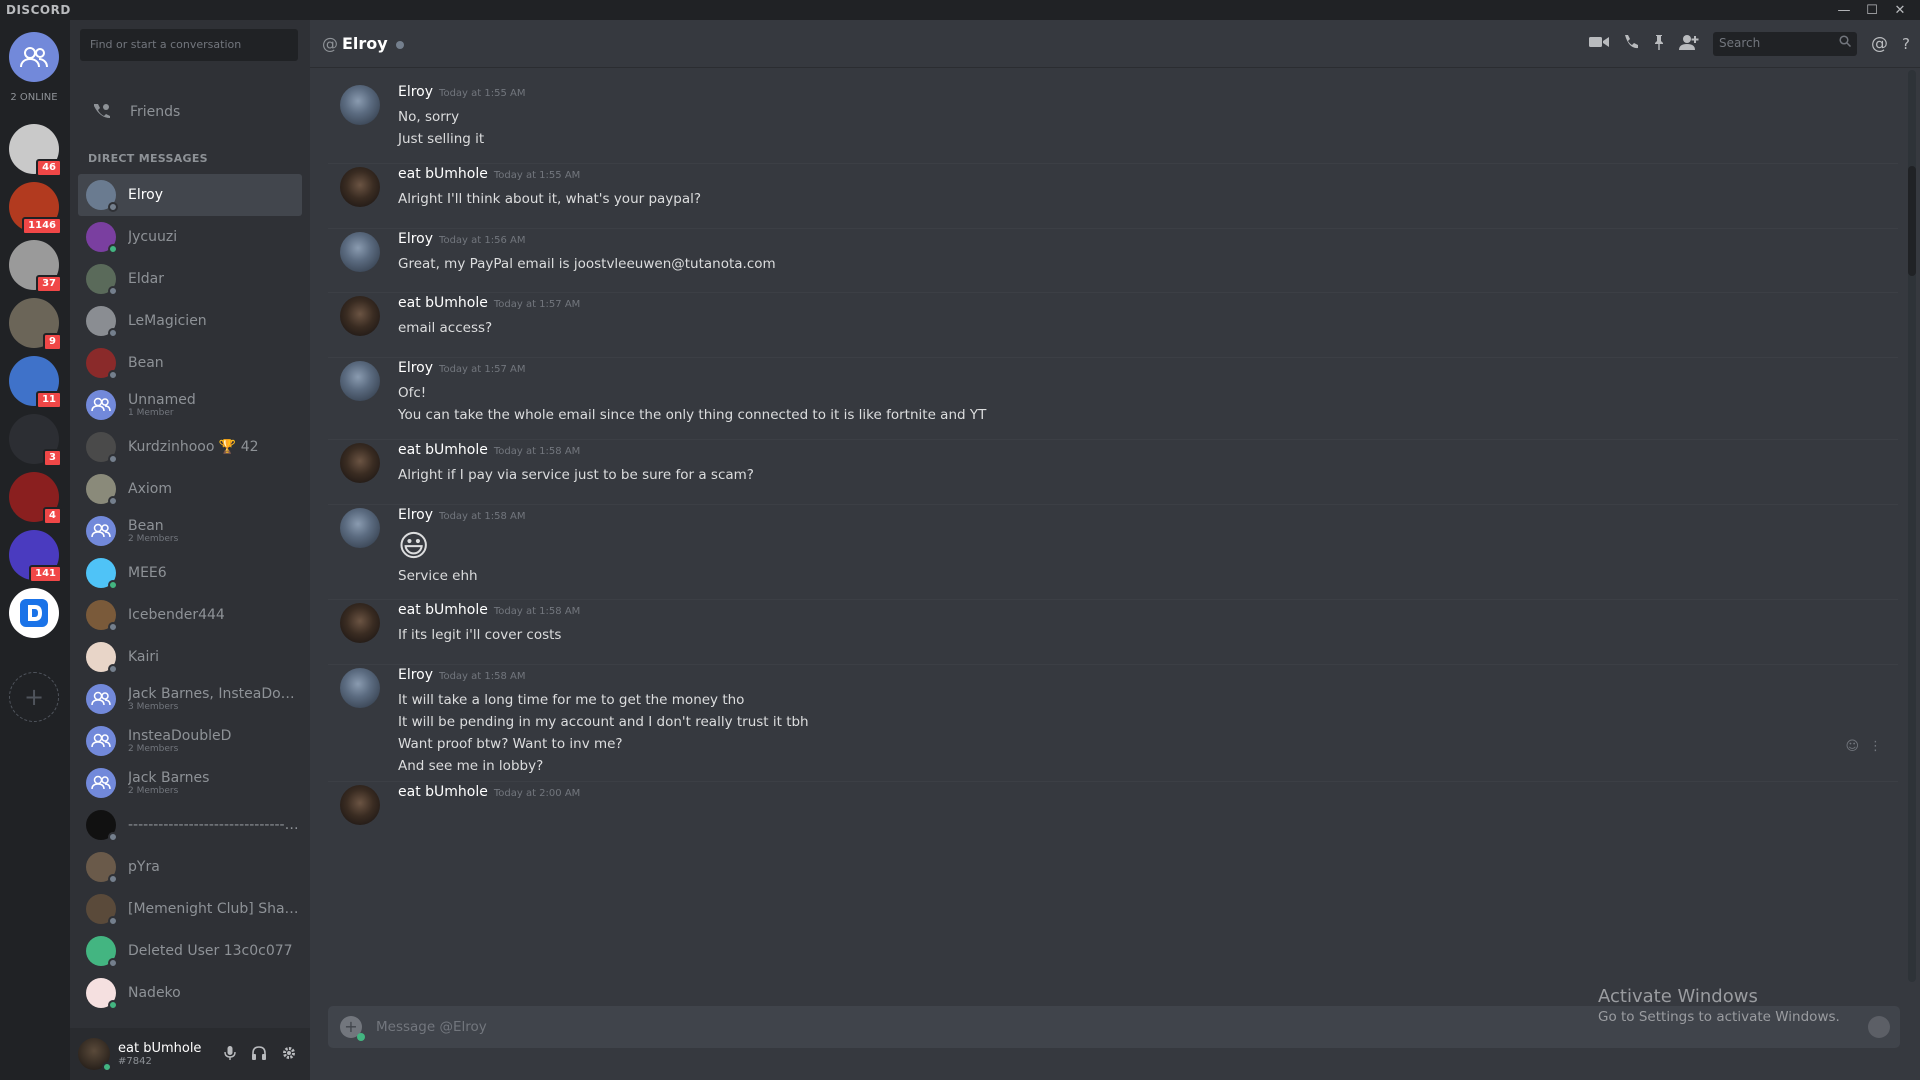 Image resolution: width=1920 pixels, height=1080 pixels. I want to click on add-server-button: +, so click(34, 697).